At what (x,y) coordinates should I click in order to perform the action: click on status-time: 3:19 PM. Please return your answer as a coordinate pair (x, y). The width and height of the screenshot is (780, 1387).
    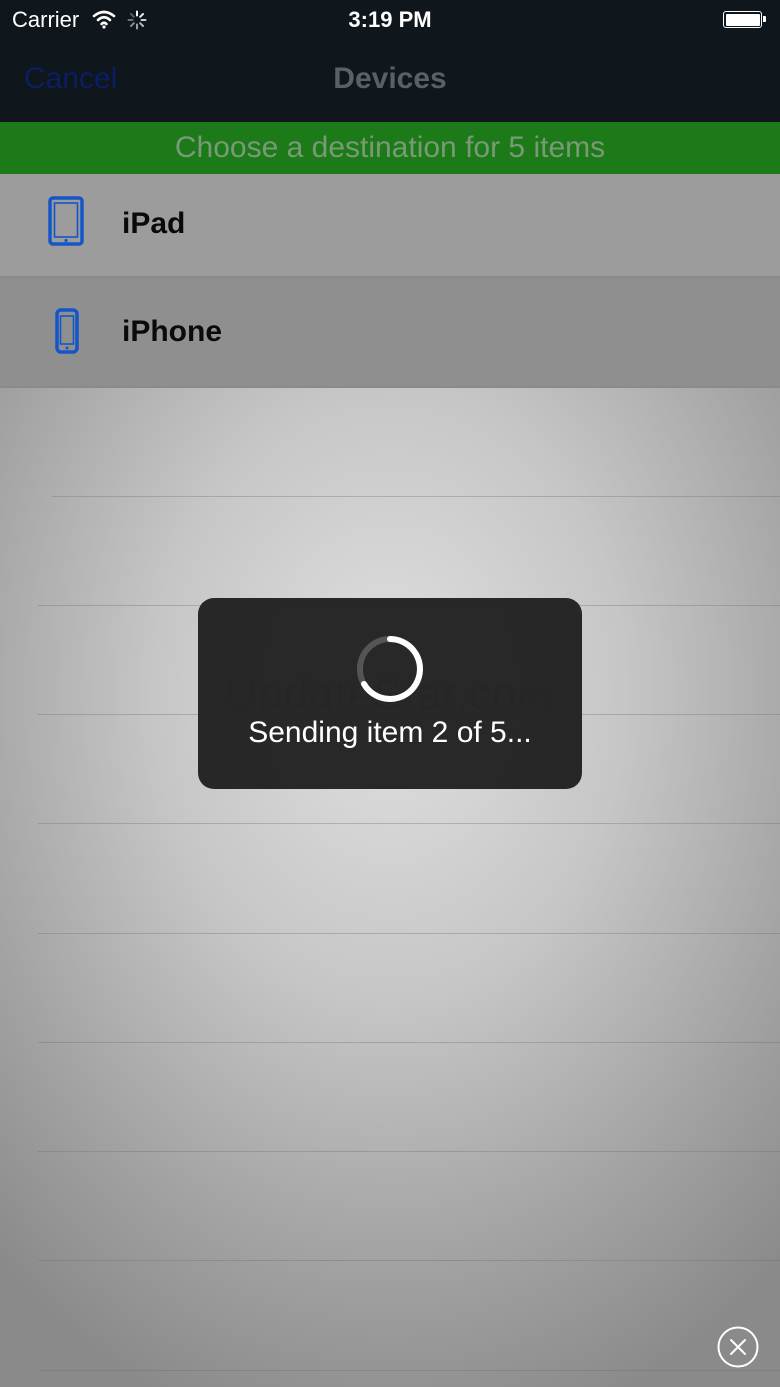
    Looking at the image, I should click on (390, 19).